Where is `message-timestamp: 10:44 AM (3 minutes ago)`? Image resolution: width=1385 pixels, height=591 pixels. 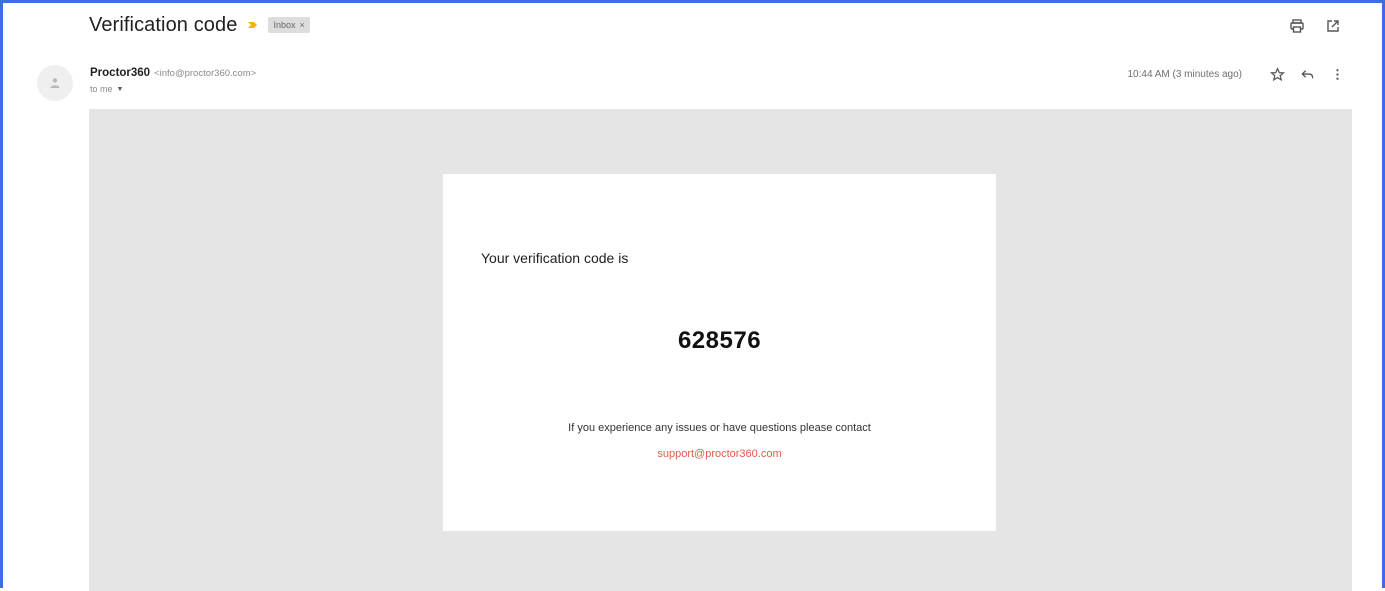 message-timestamp: 10:44 AM (3 minutes ago) is located at coordinates (1184, 74).